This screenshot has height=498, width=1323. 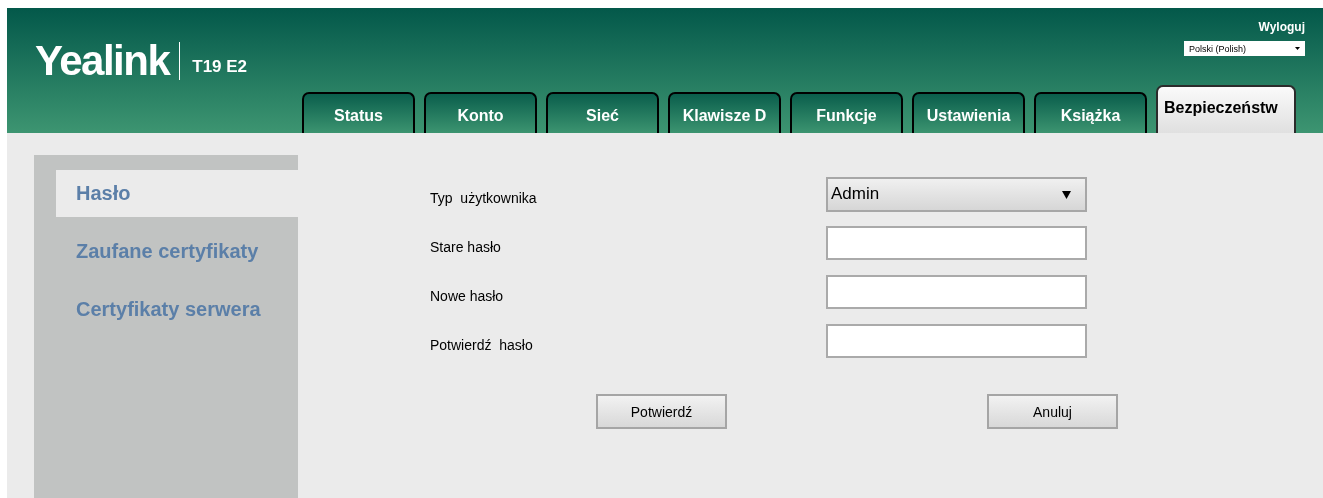 What do you see at coordinates (1281, 27) in the screenshot?
I see `logout-link: Wyloguj` at bounding box center [1281, 27].